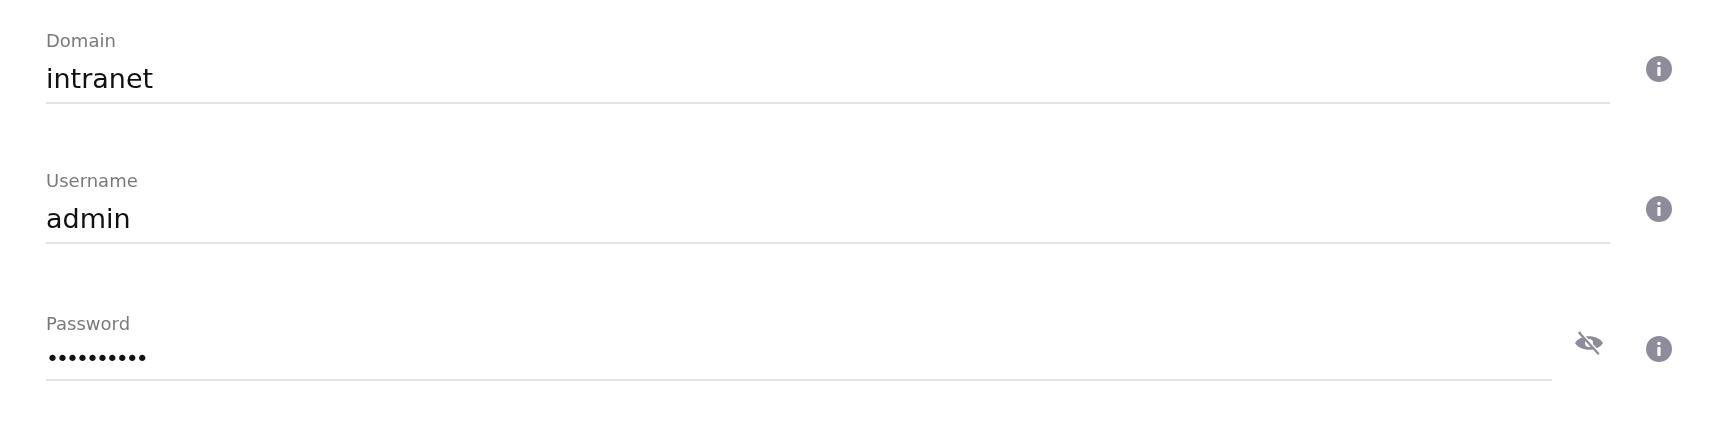 The width and height of the screenshot is (1736, 432). Describe the element at coordinates (81, 40) in the screenshot. I see `field-label: Domain` at that location.